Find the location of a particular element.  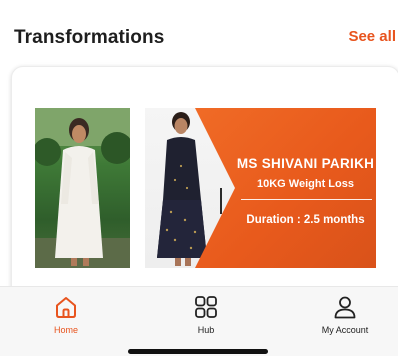

banner-divider-line is located at coordinates (221, 201).